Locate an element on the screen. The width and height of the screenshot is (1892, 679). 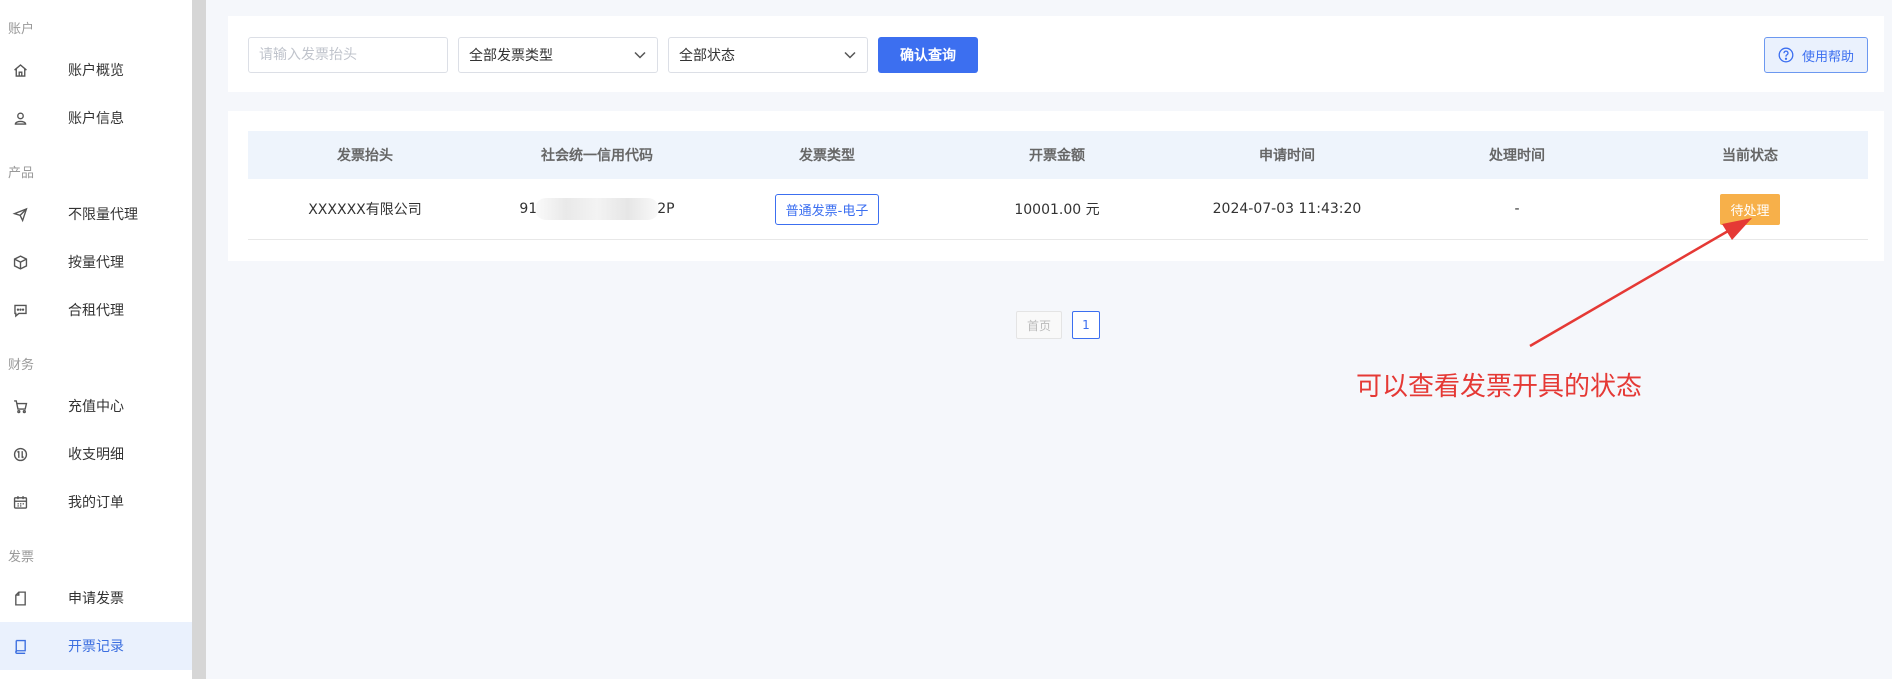
sidebar-item-label: 账户信息 is located at coordinates (96, 119).